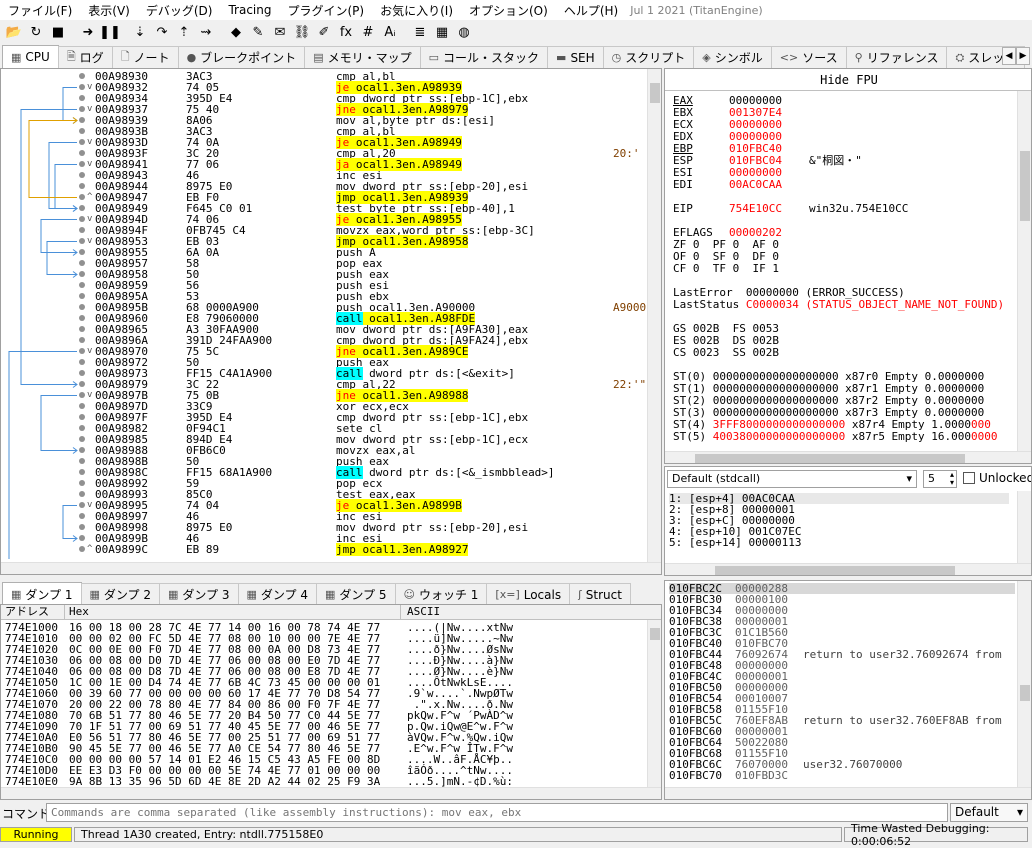 The height and width of the screenshot is (848, 1032). What do you see at coordinates (30, 56) in the screenshot?
I see `tab-cpu: ▦ CPU` at bounding box center [30, 56].